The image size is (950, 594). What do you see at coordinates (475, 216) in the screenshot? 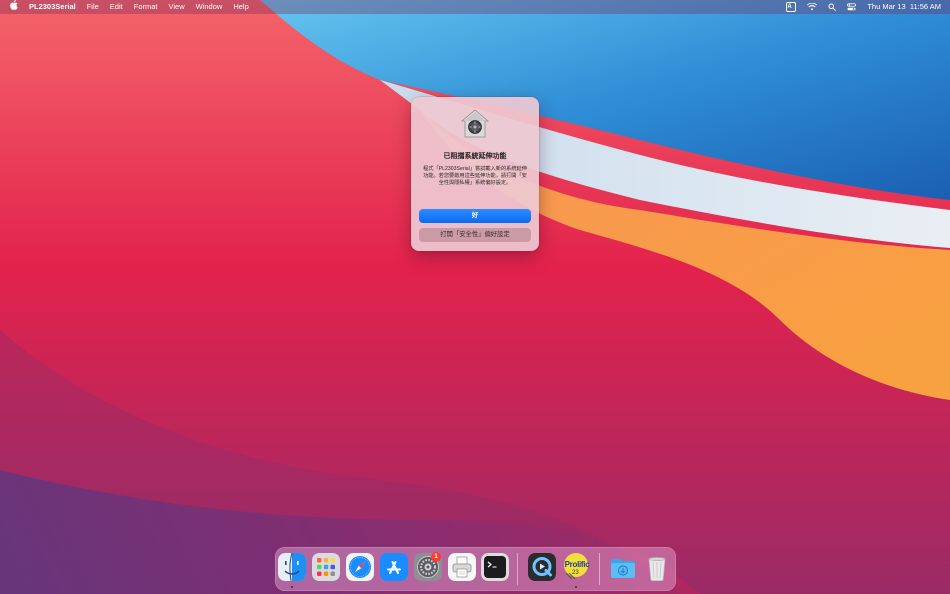
I see `ok-button: 好` at bounding box center [475, 216].